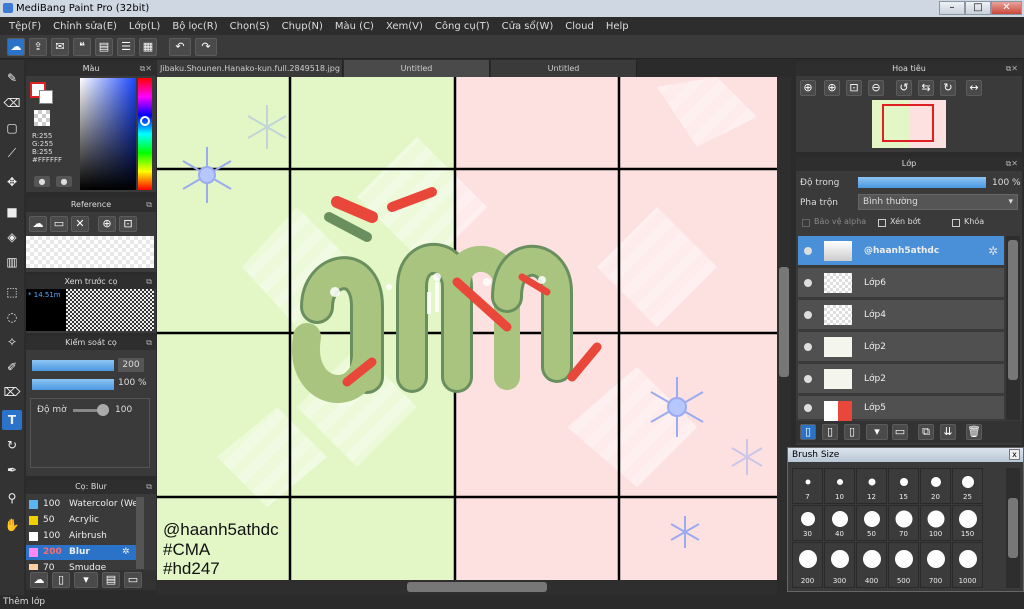  I want to click on brush-size-cell: 7, so click(807, 486).